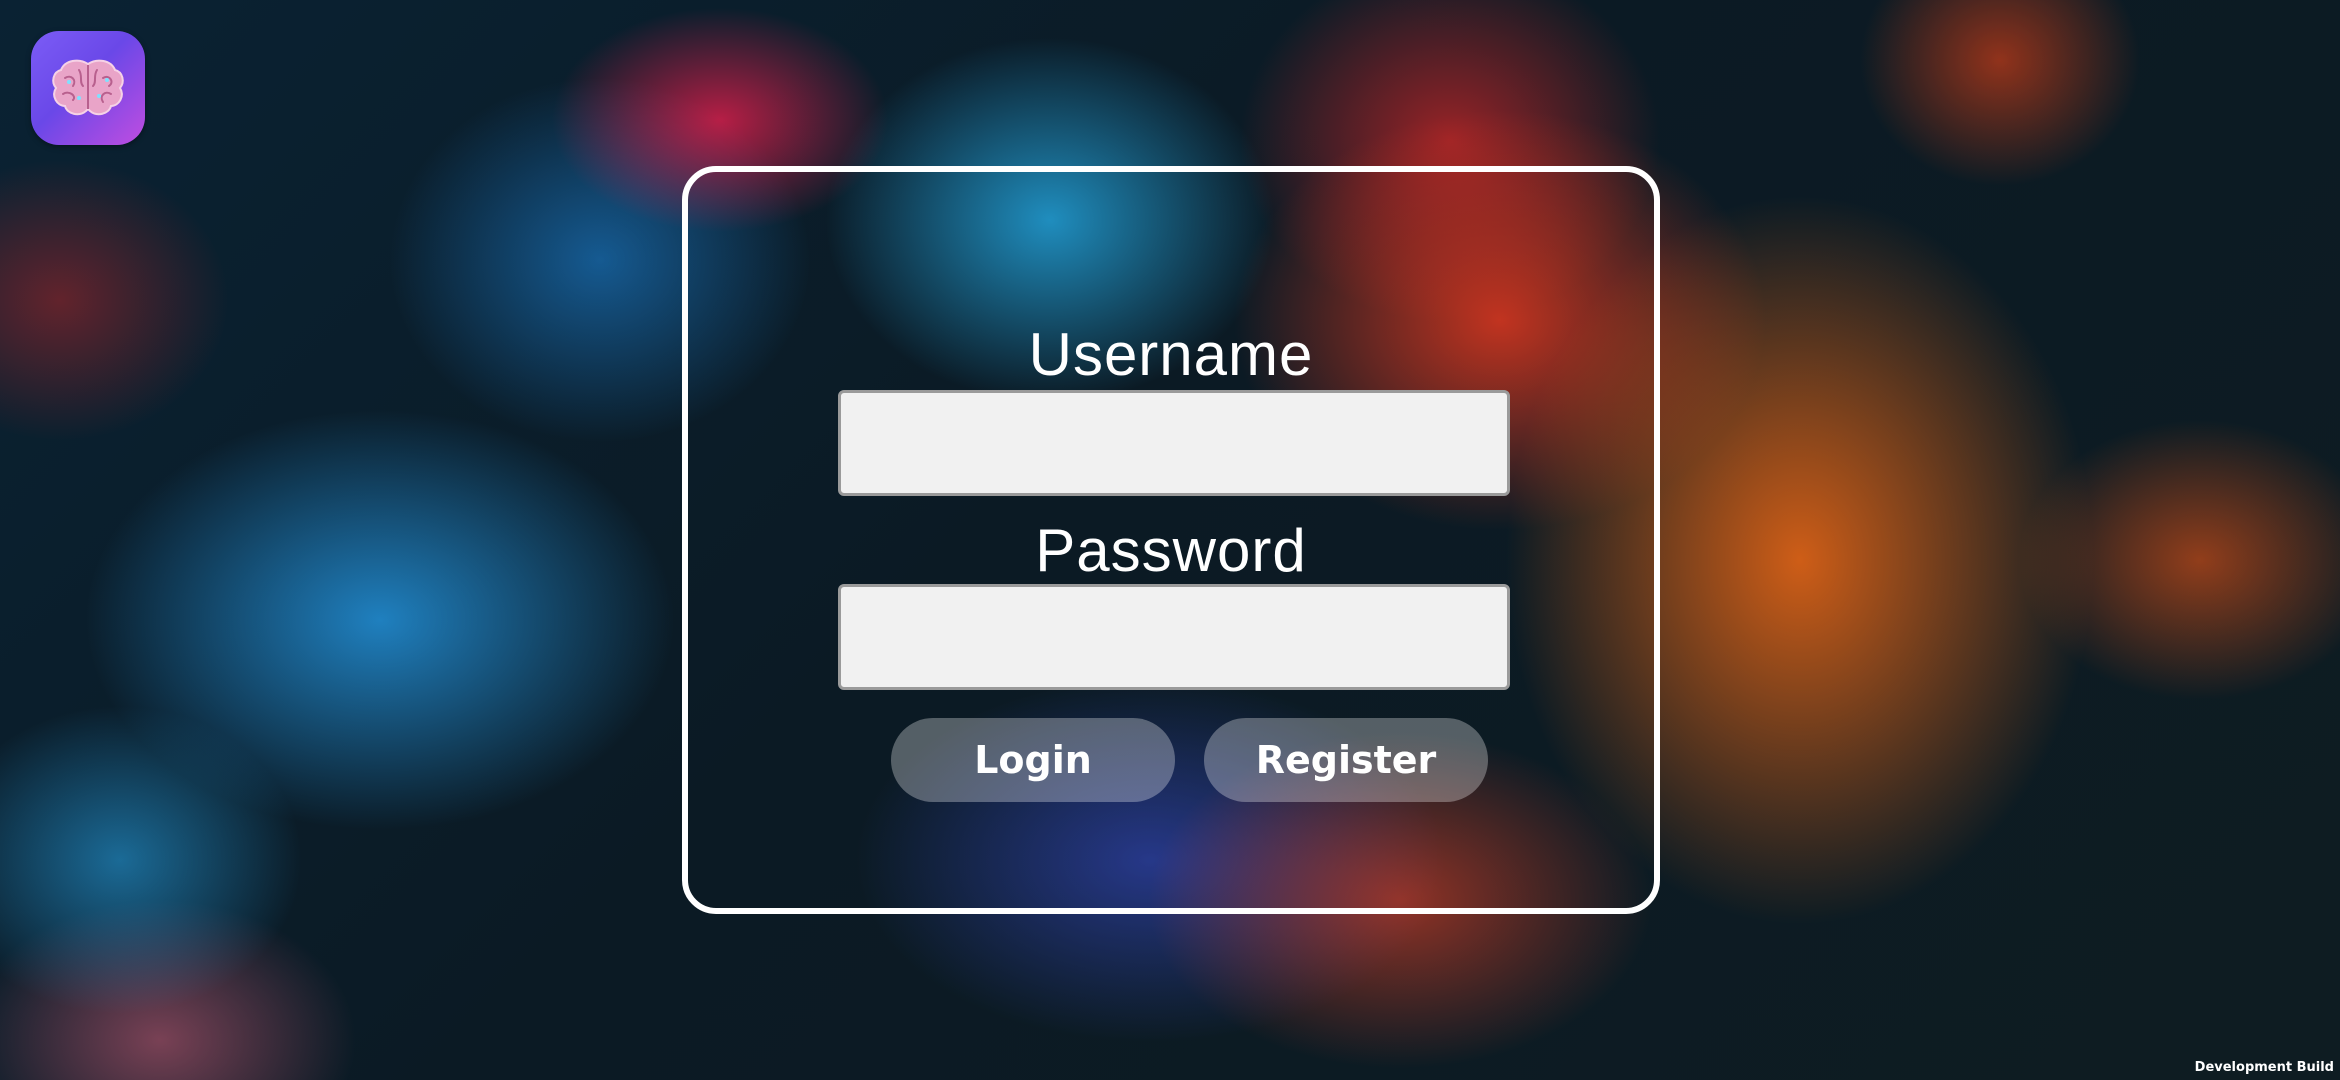 The image size is (2340, 1080). I want to click on brain-icon, so click(88, 87).